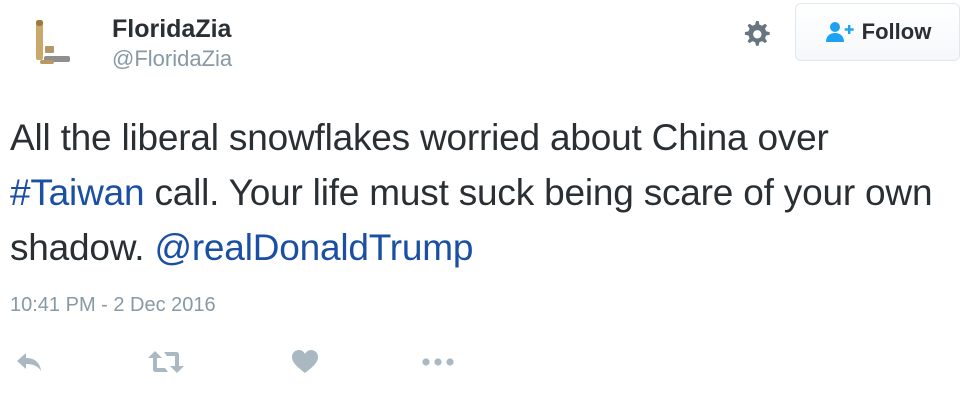 The width and height of the screenshot is (970, 400). I want to click on timestamp: 10:41 PM - 2 Dec 2016, so click(113, 305).